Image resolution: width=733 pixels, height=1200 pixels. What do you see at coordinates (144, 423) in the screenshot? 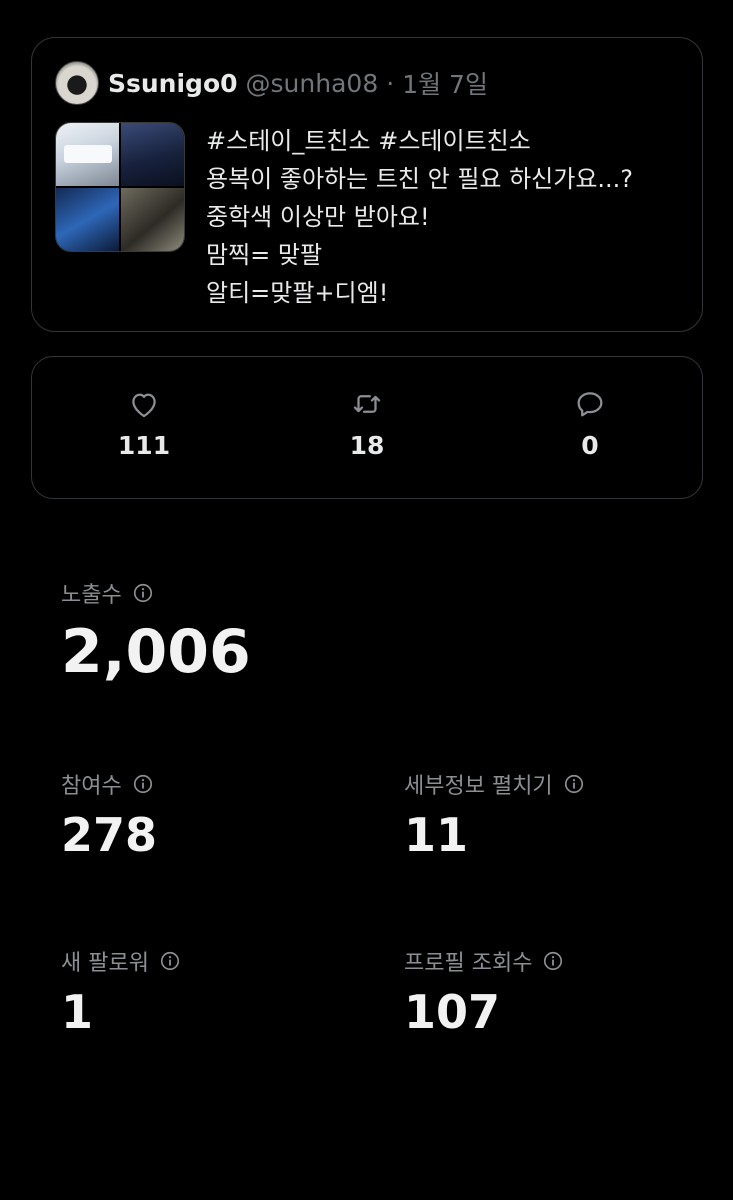
I see `like-action: 111` at bounding box center [144, 423].